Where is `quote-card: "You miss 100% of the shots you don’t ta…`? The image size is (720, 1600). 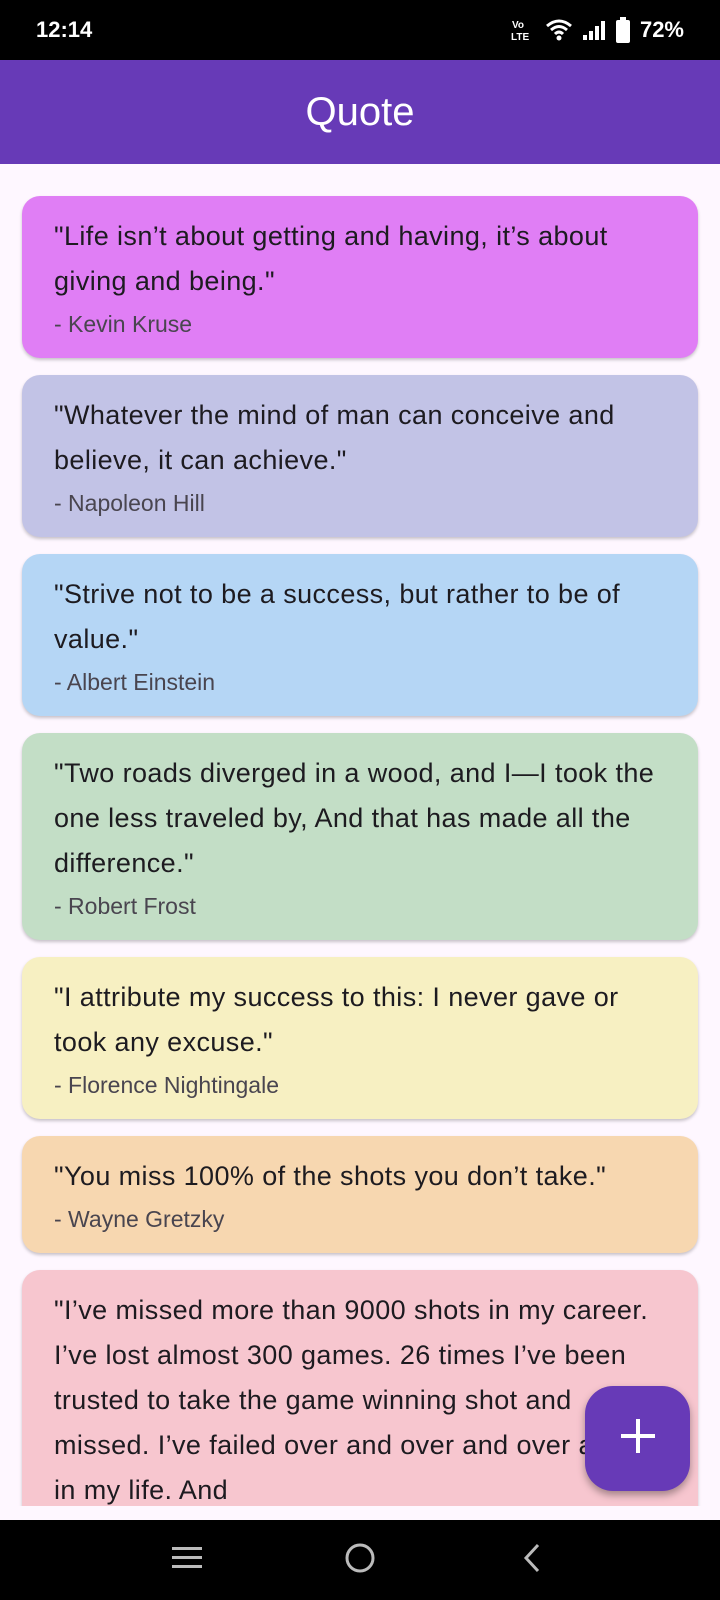 quote-card: "You miss 100% of the shots you don’t ta… is located at coordinates (360, 1194).